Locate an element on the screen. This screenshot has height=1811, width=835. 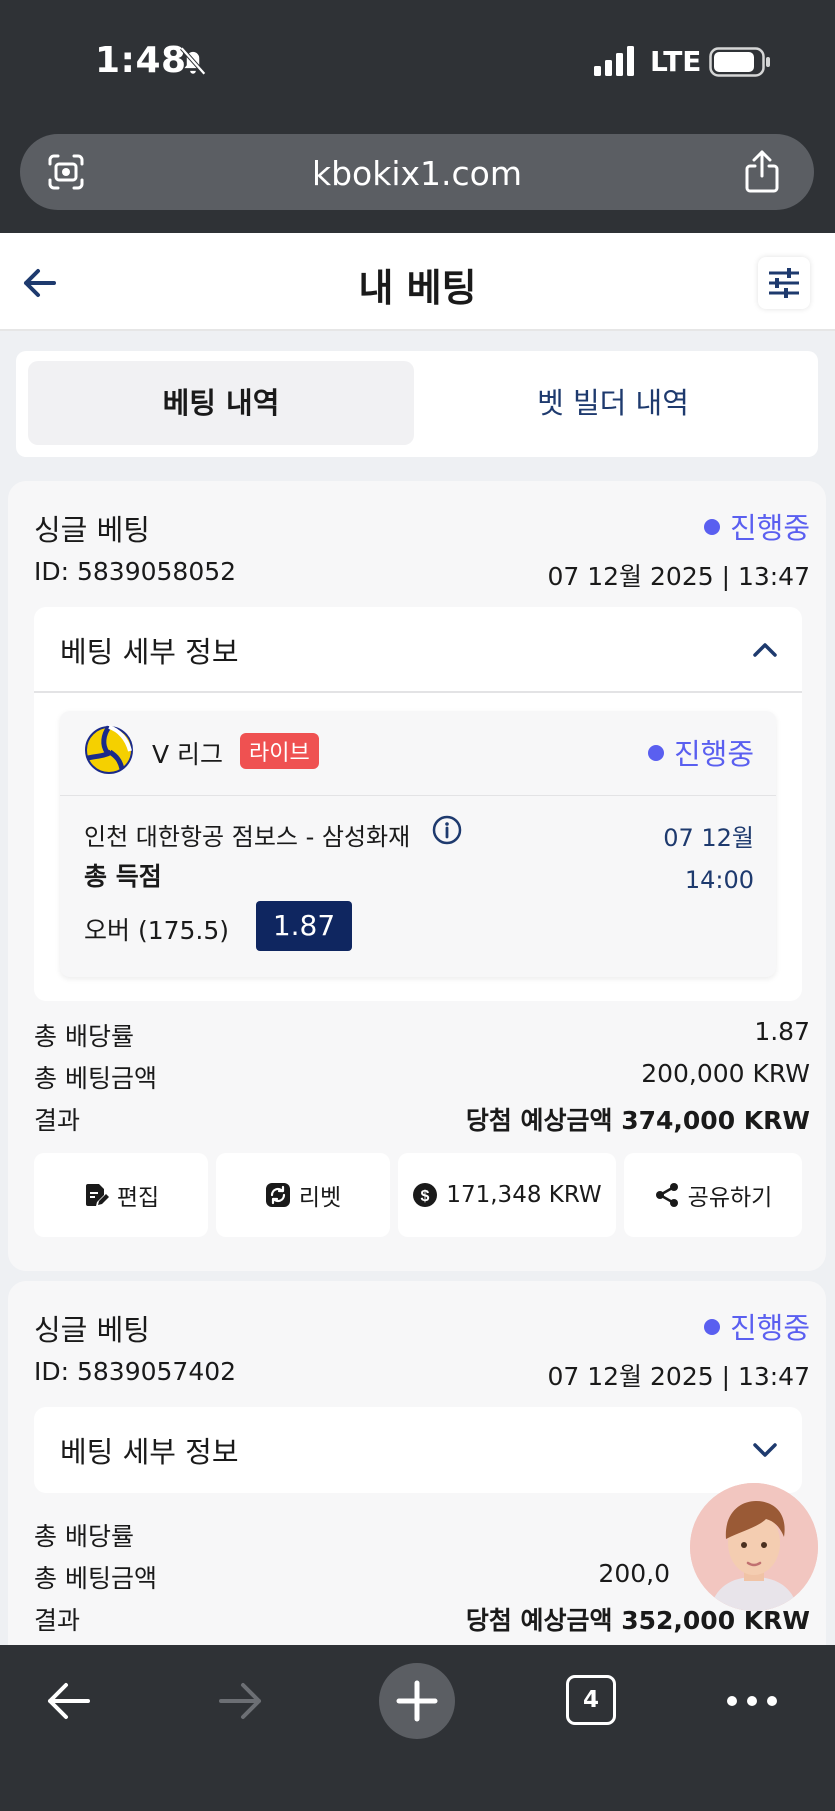
volleyball-icon is located at coordinates (109, 749).